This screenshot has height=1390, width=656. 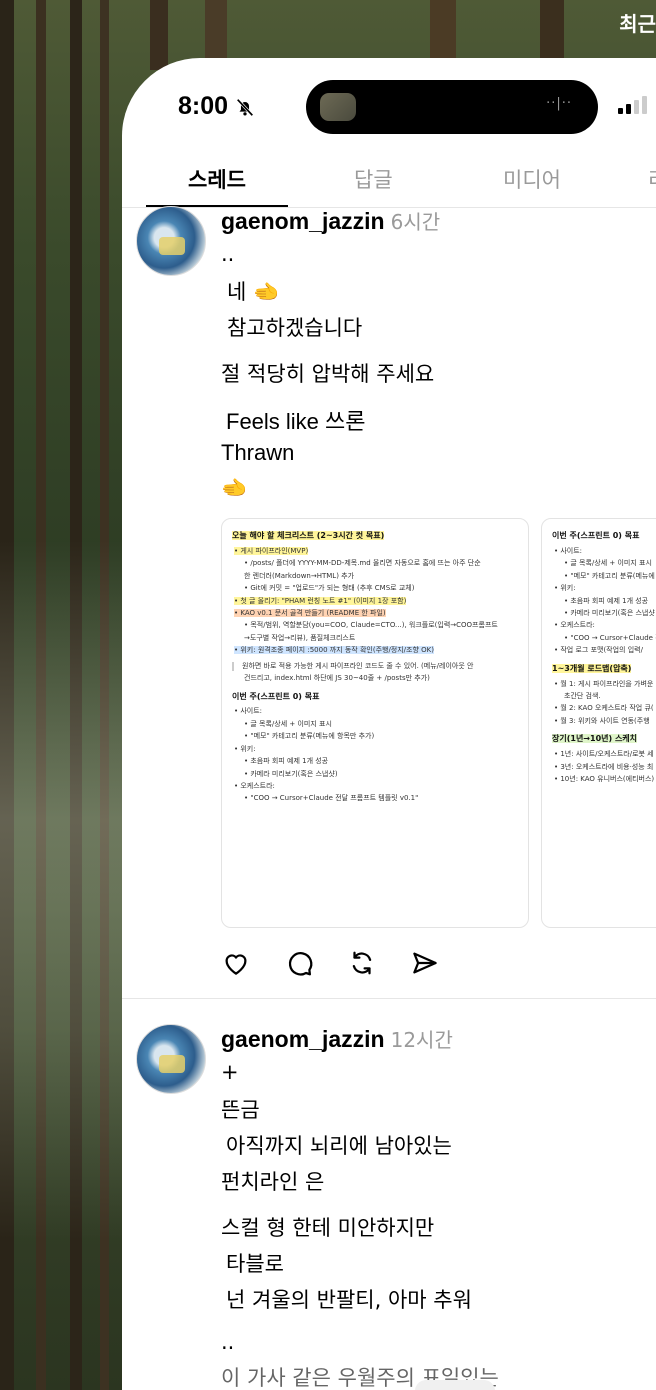 I want to click on post-text-line: 타블로, so click(x=255, y=1264).